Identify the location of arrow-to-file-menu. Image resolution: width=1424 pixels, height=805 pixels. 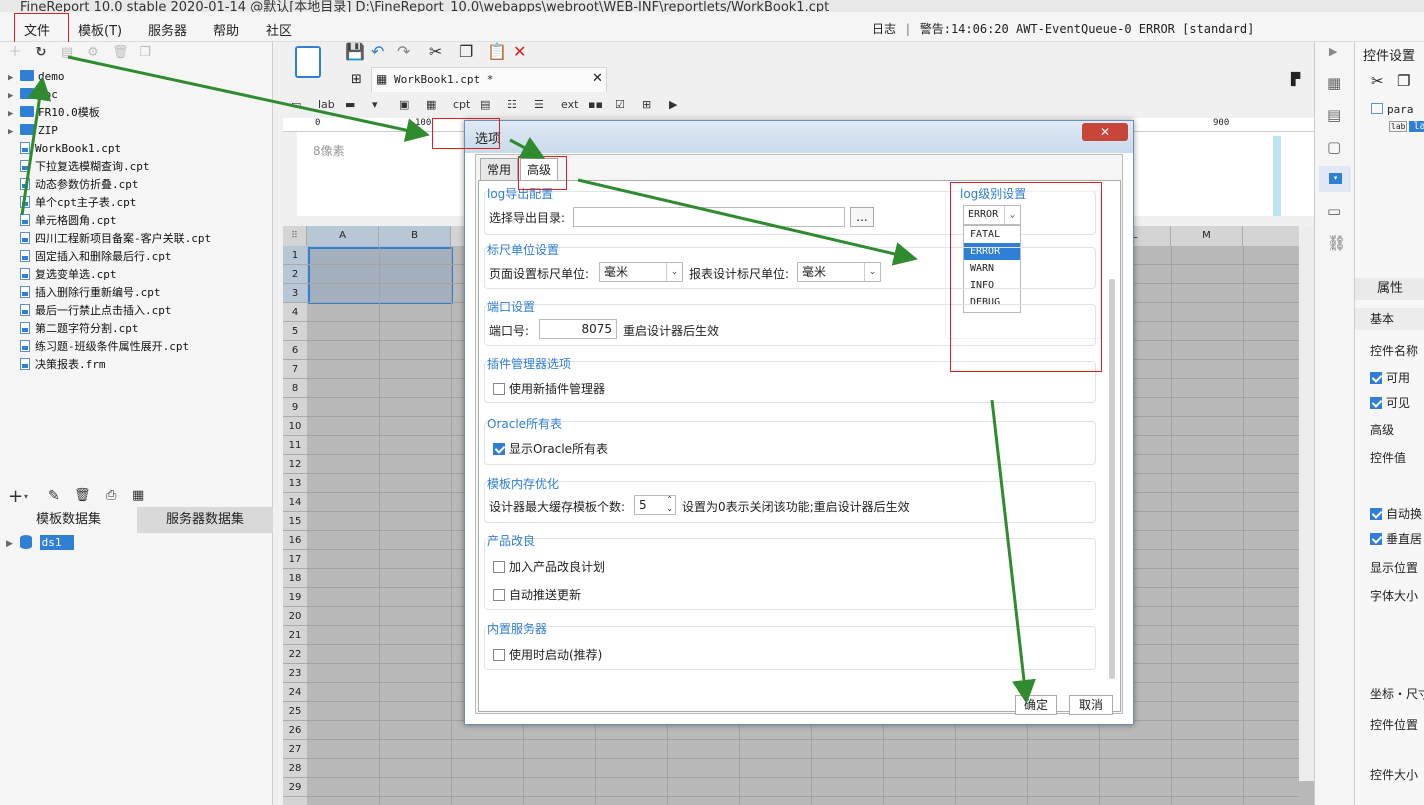
(36, 146).